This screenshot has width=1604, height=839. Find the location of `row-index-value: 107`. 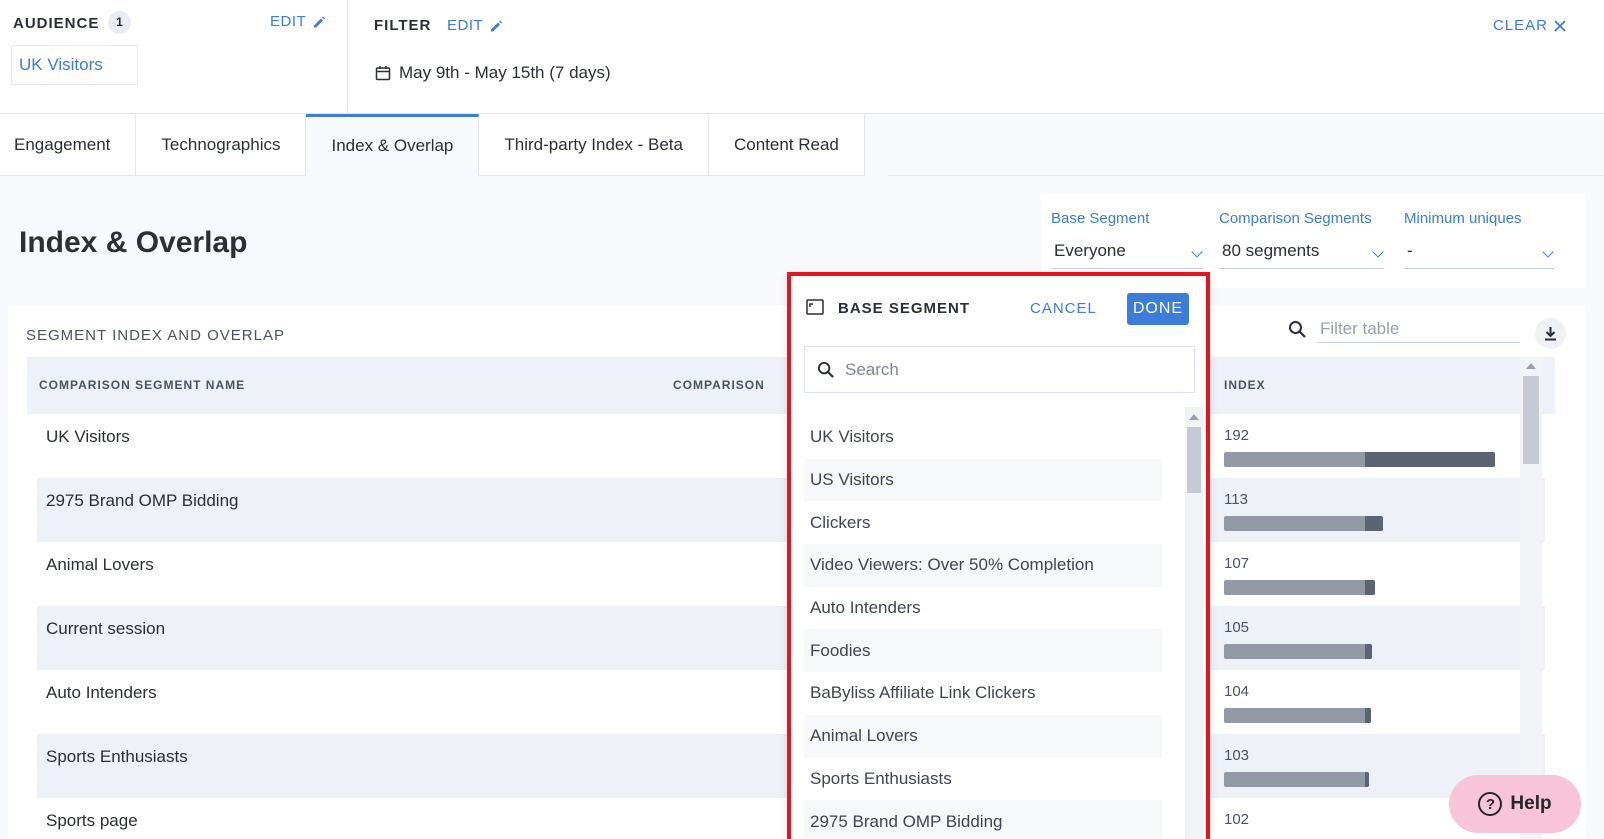

row-index-value: 107 is located at coordinates (1237, 563).